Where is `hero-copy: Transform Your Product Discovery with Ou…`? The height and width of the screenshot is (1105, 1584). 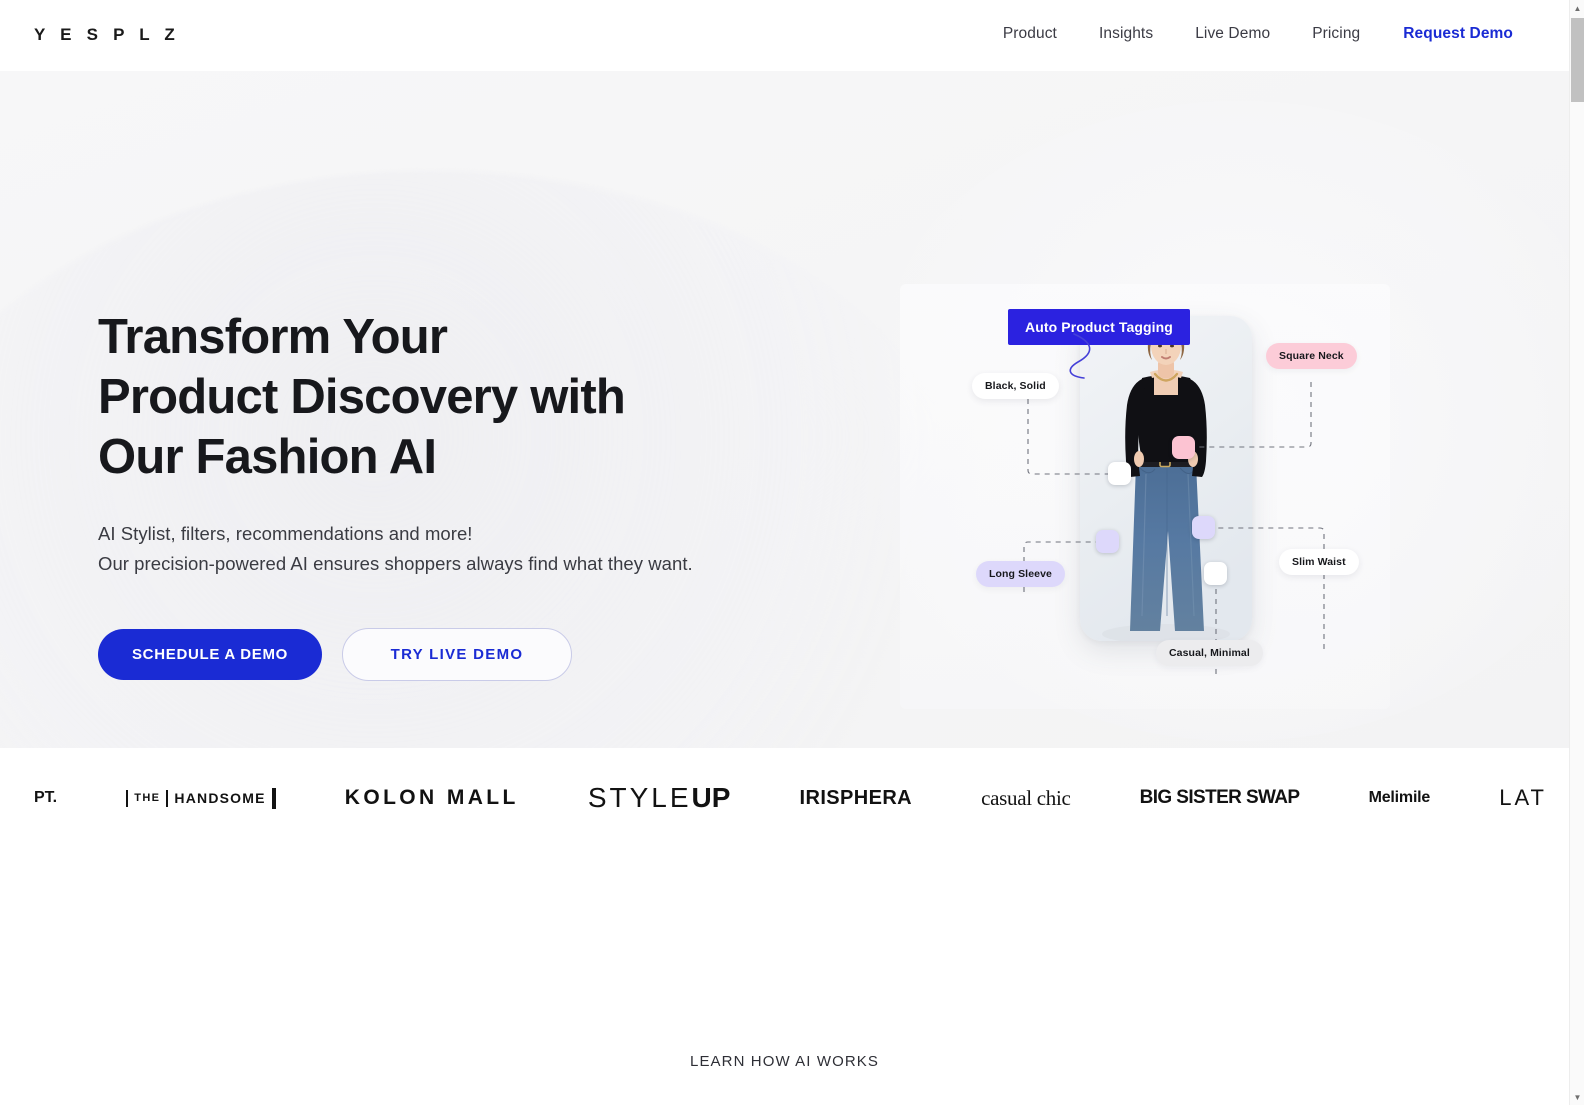
hero-copy: Transform Your Product Discovery with Ou… is located at coordinates (448, 494).